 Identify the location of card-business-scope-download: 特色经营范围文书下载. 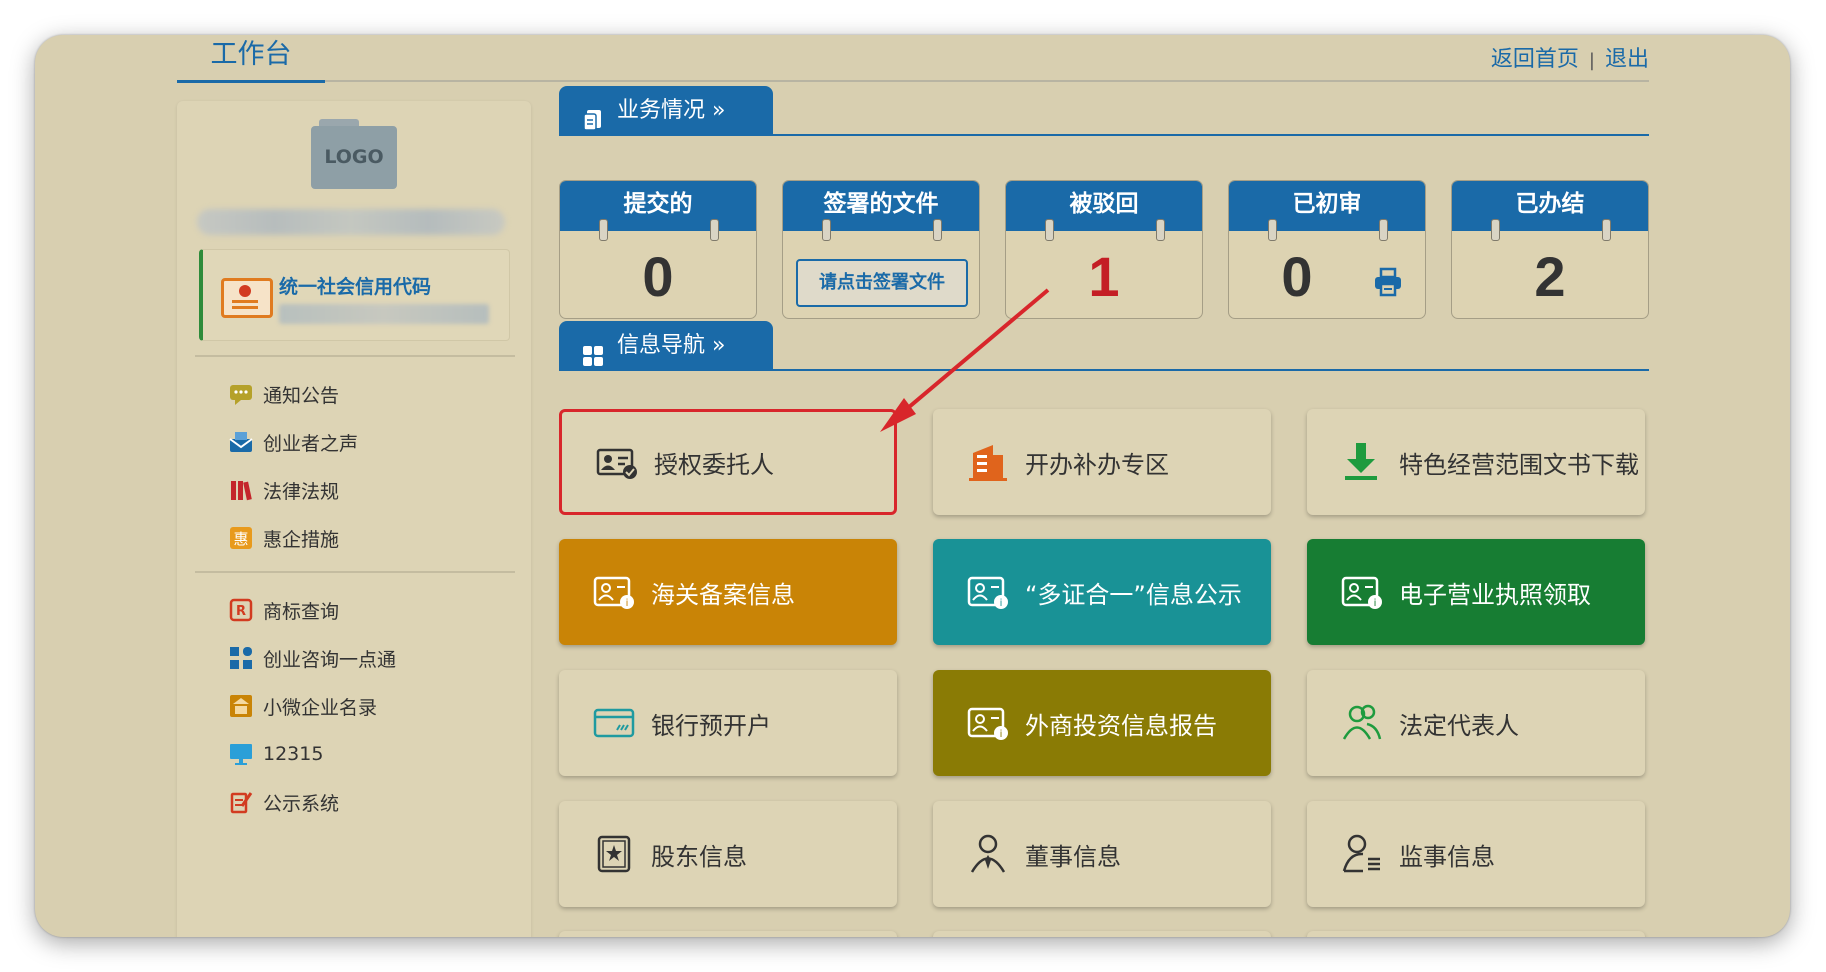
(1476, 462).